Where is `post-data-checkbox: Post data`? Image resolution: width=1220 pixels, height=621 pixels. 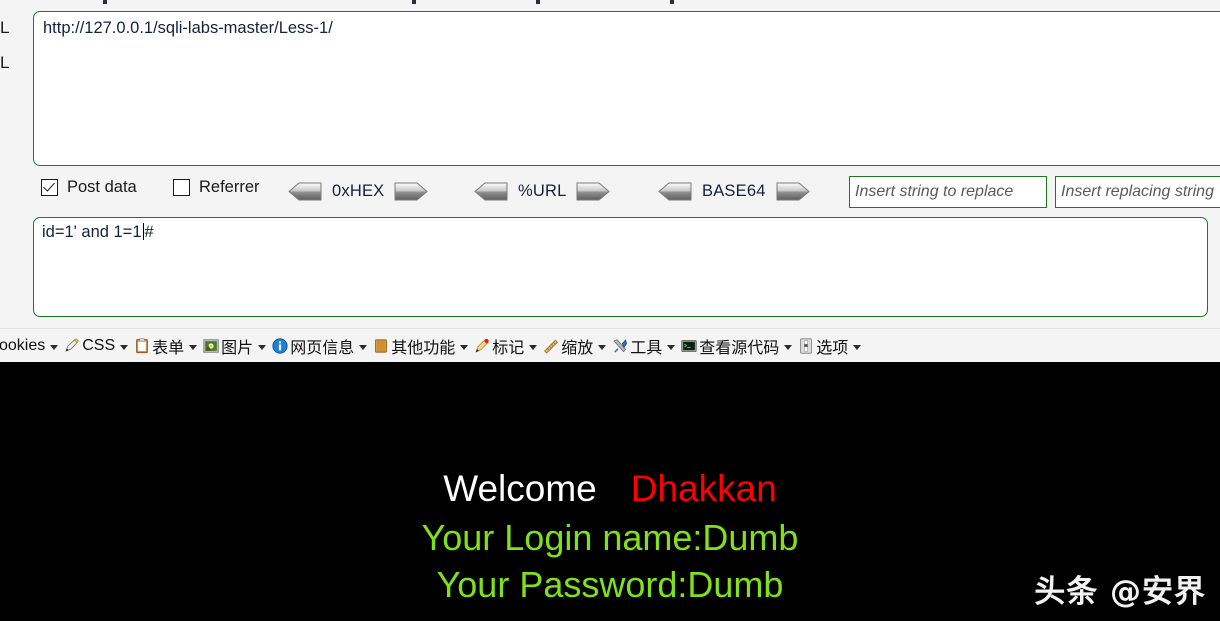 post-data-checkbox: Post data is located at coordinates (89, 187).